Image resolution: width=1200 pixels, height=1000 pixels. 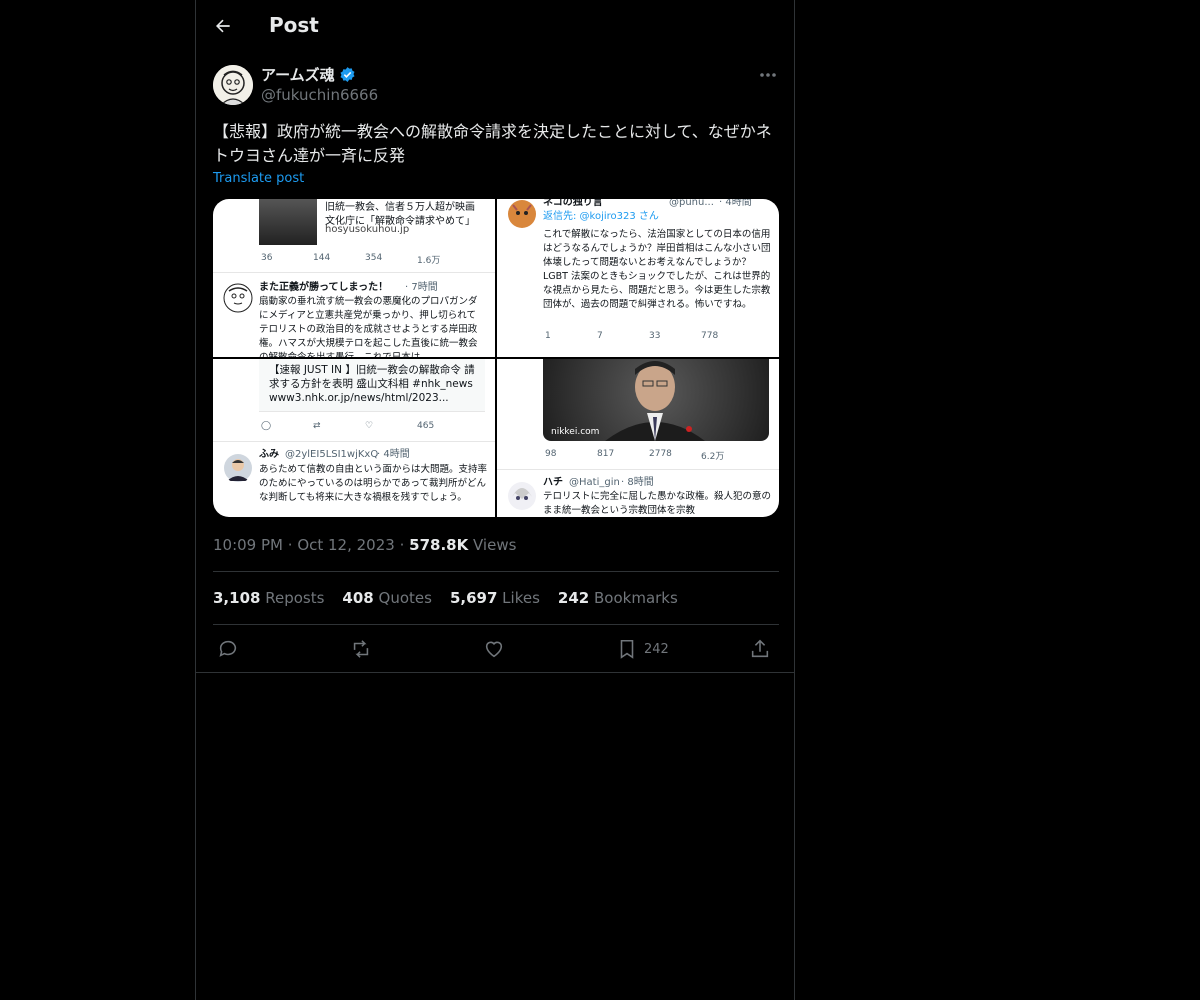 I want to click on bookmarks-label: Bookmarks, so click(x=636, y=598).